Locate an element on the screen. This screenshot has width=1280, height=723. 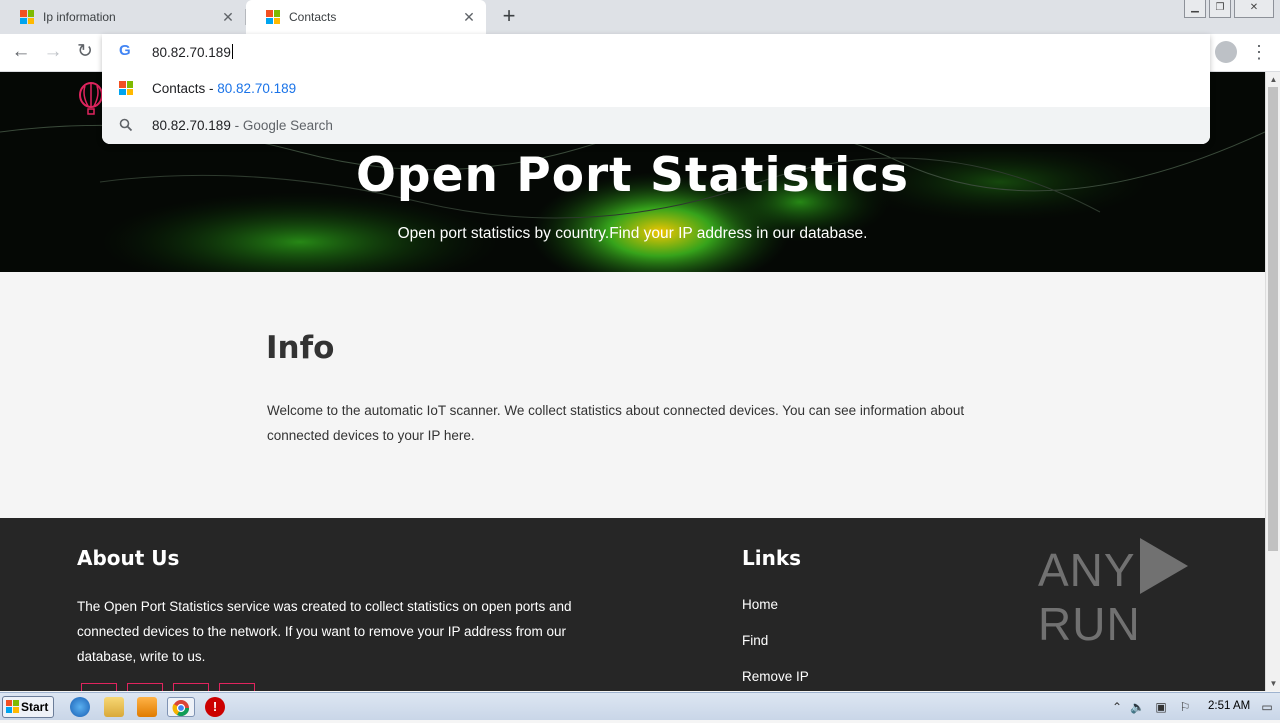
restore-button: ❐ is located at coordinates (1220, 9).